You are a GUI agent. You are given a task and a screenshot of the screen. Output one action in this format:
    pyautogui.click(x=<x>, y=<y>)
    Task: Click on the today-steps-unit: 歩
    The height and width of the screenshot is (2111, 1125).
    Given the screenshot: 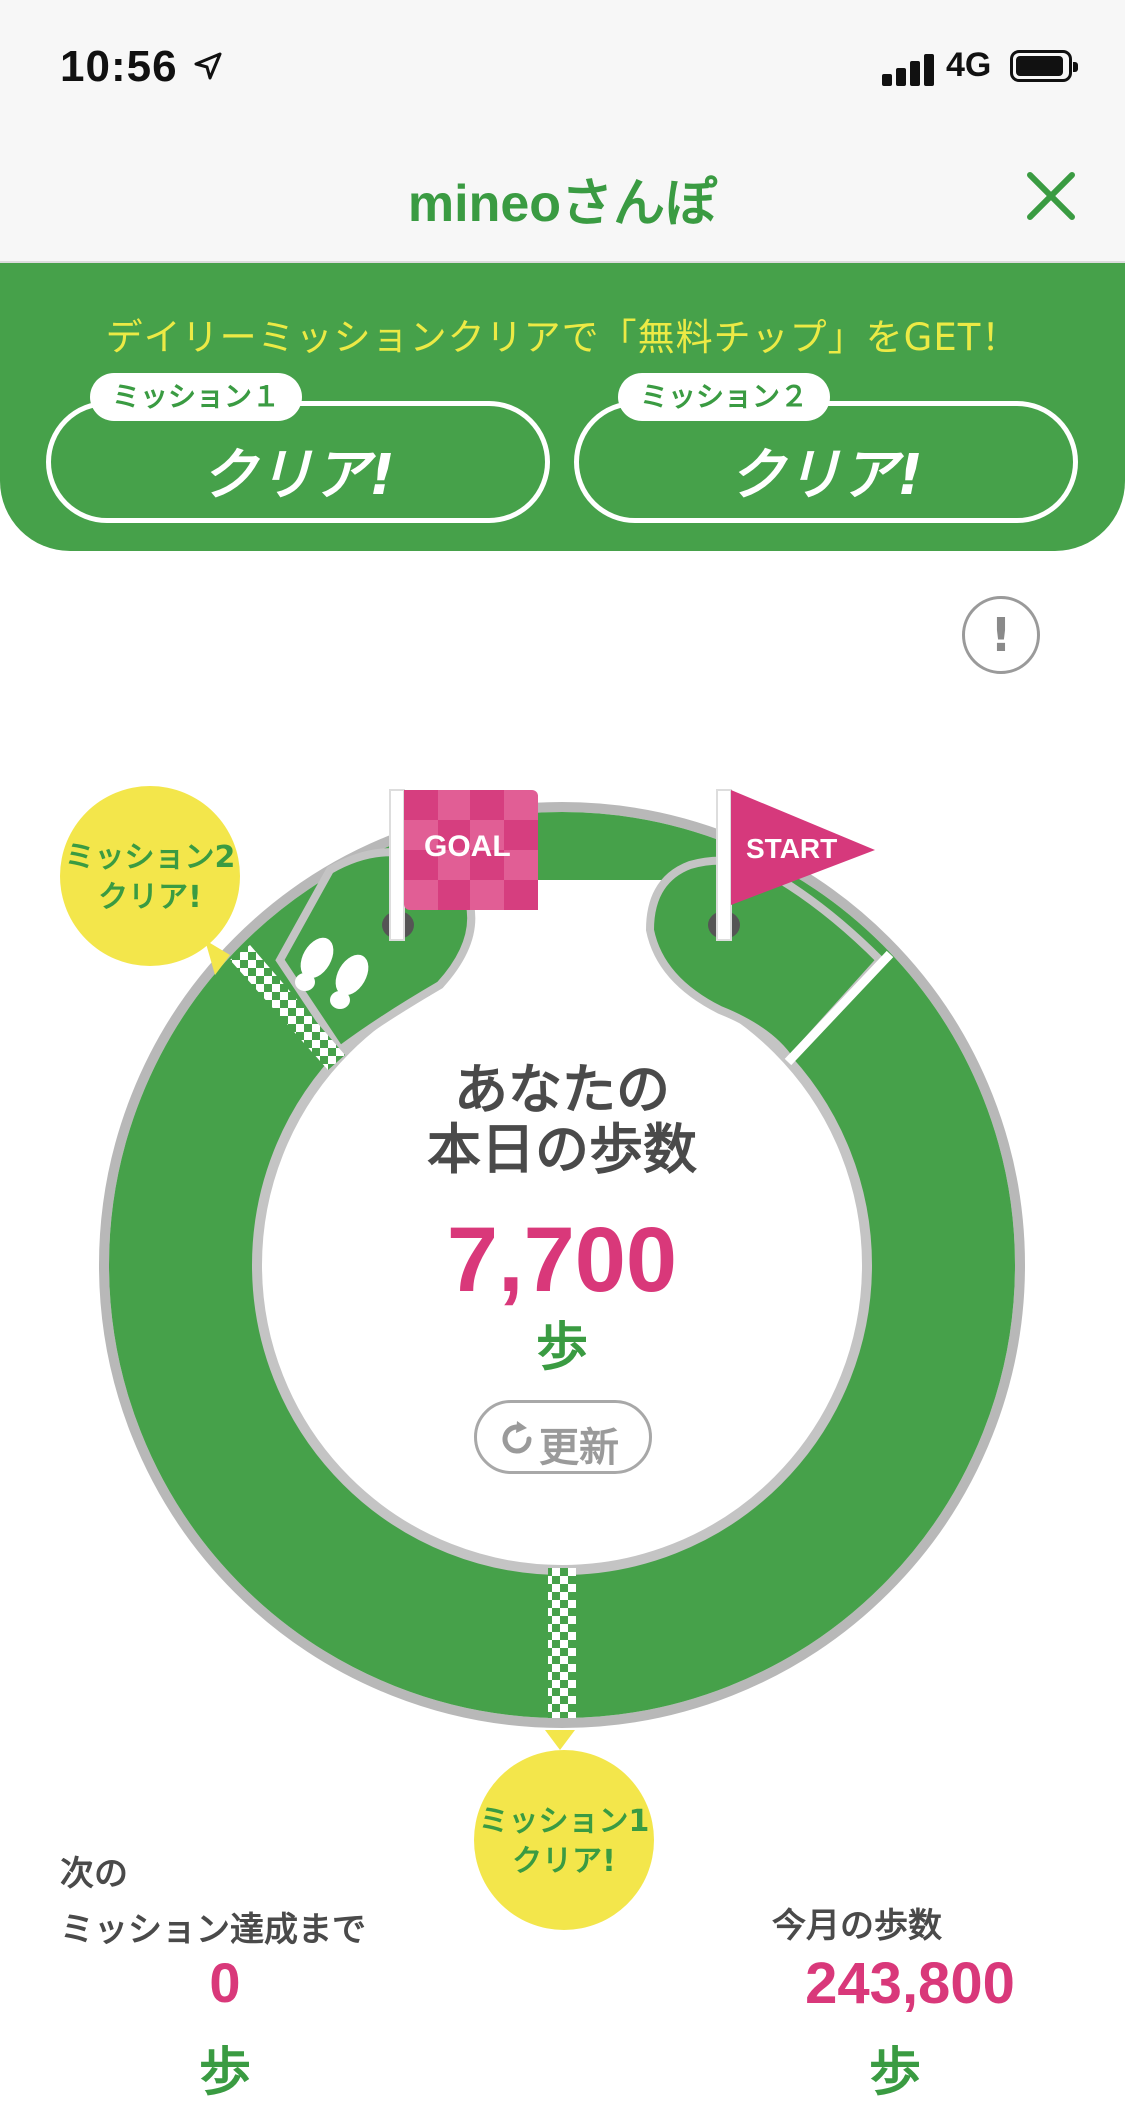 What is the action you would take?
    pyautogui.click(x=561, y=1348)
    